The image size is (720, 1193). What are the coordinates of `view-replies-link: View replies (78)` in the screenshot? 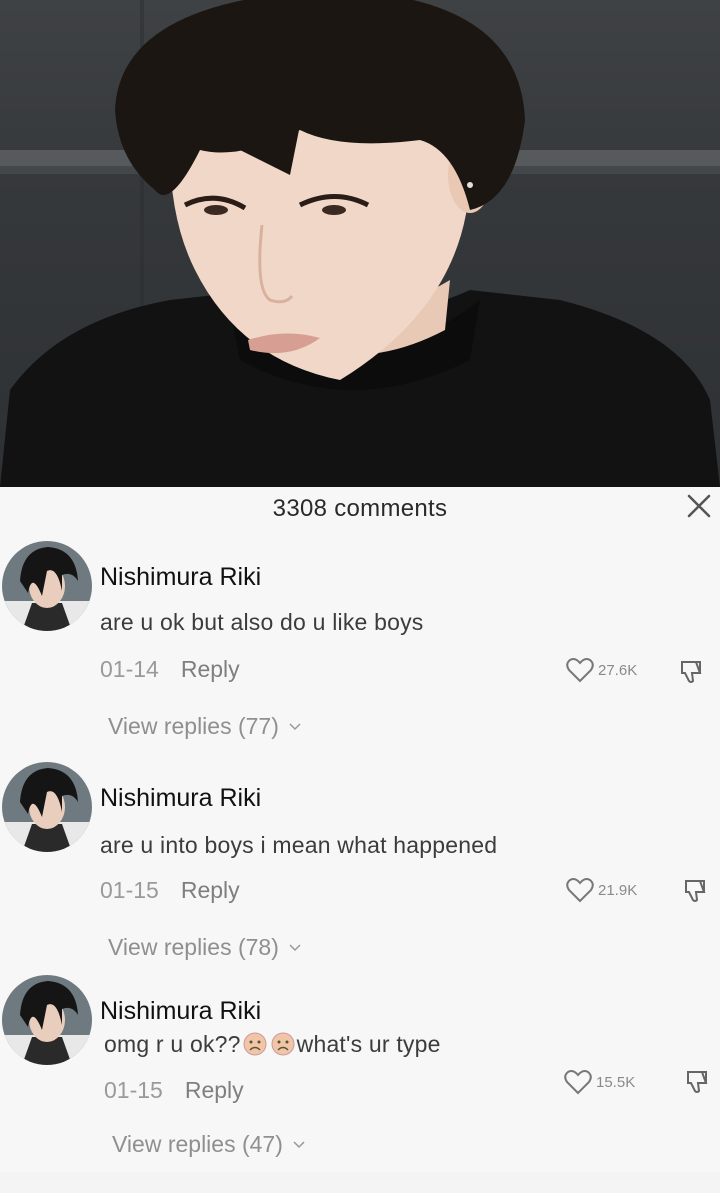 It's located at (204, 947).